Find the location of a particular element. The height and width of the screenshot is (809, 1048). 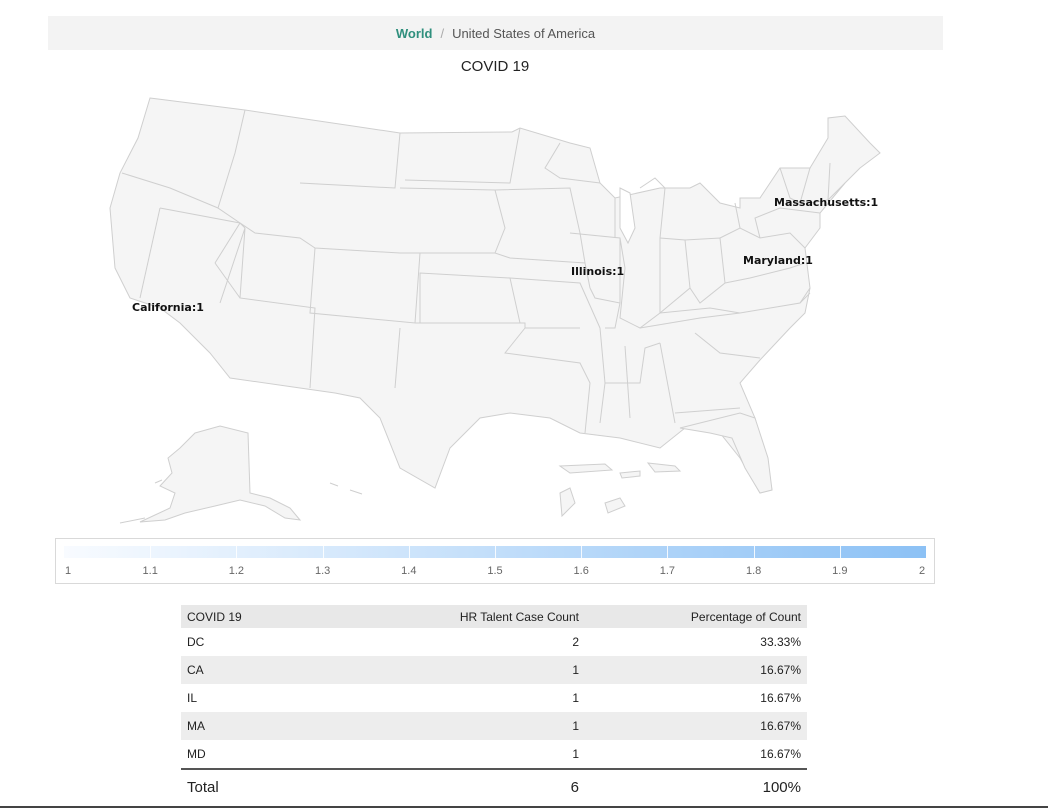

table-row: MA 1 16.67% is located at coordinates (494, 726).